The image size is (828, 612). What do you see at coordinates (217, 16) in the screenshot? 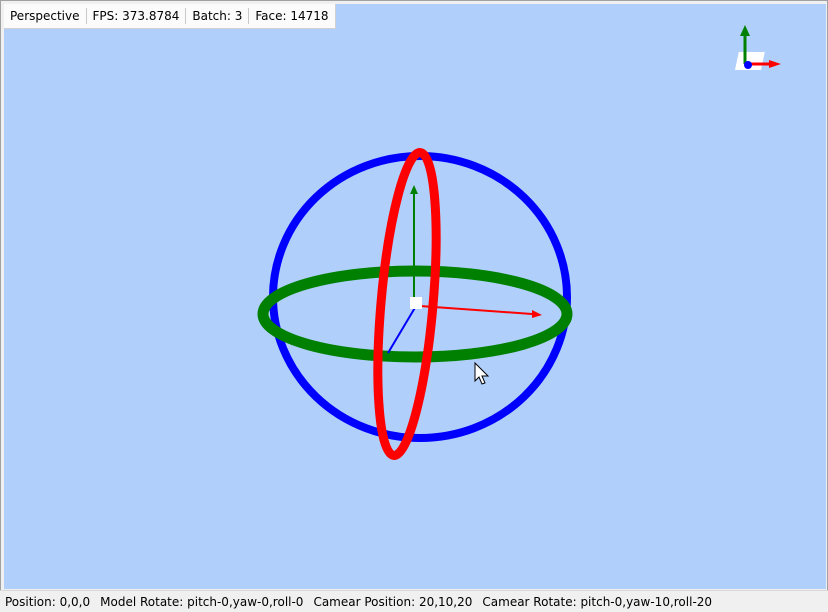
I see `batch-count: Batch: 3` at bounding box center [217, 16].